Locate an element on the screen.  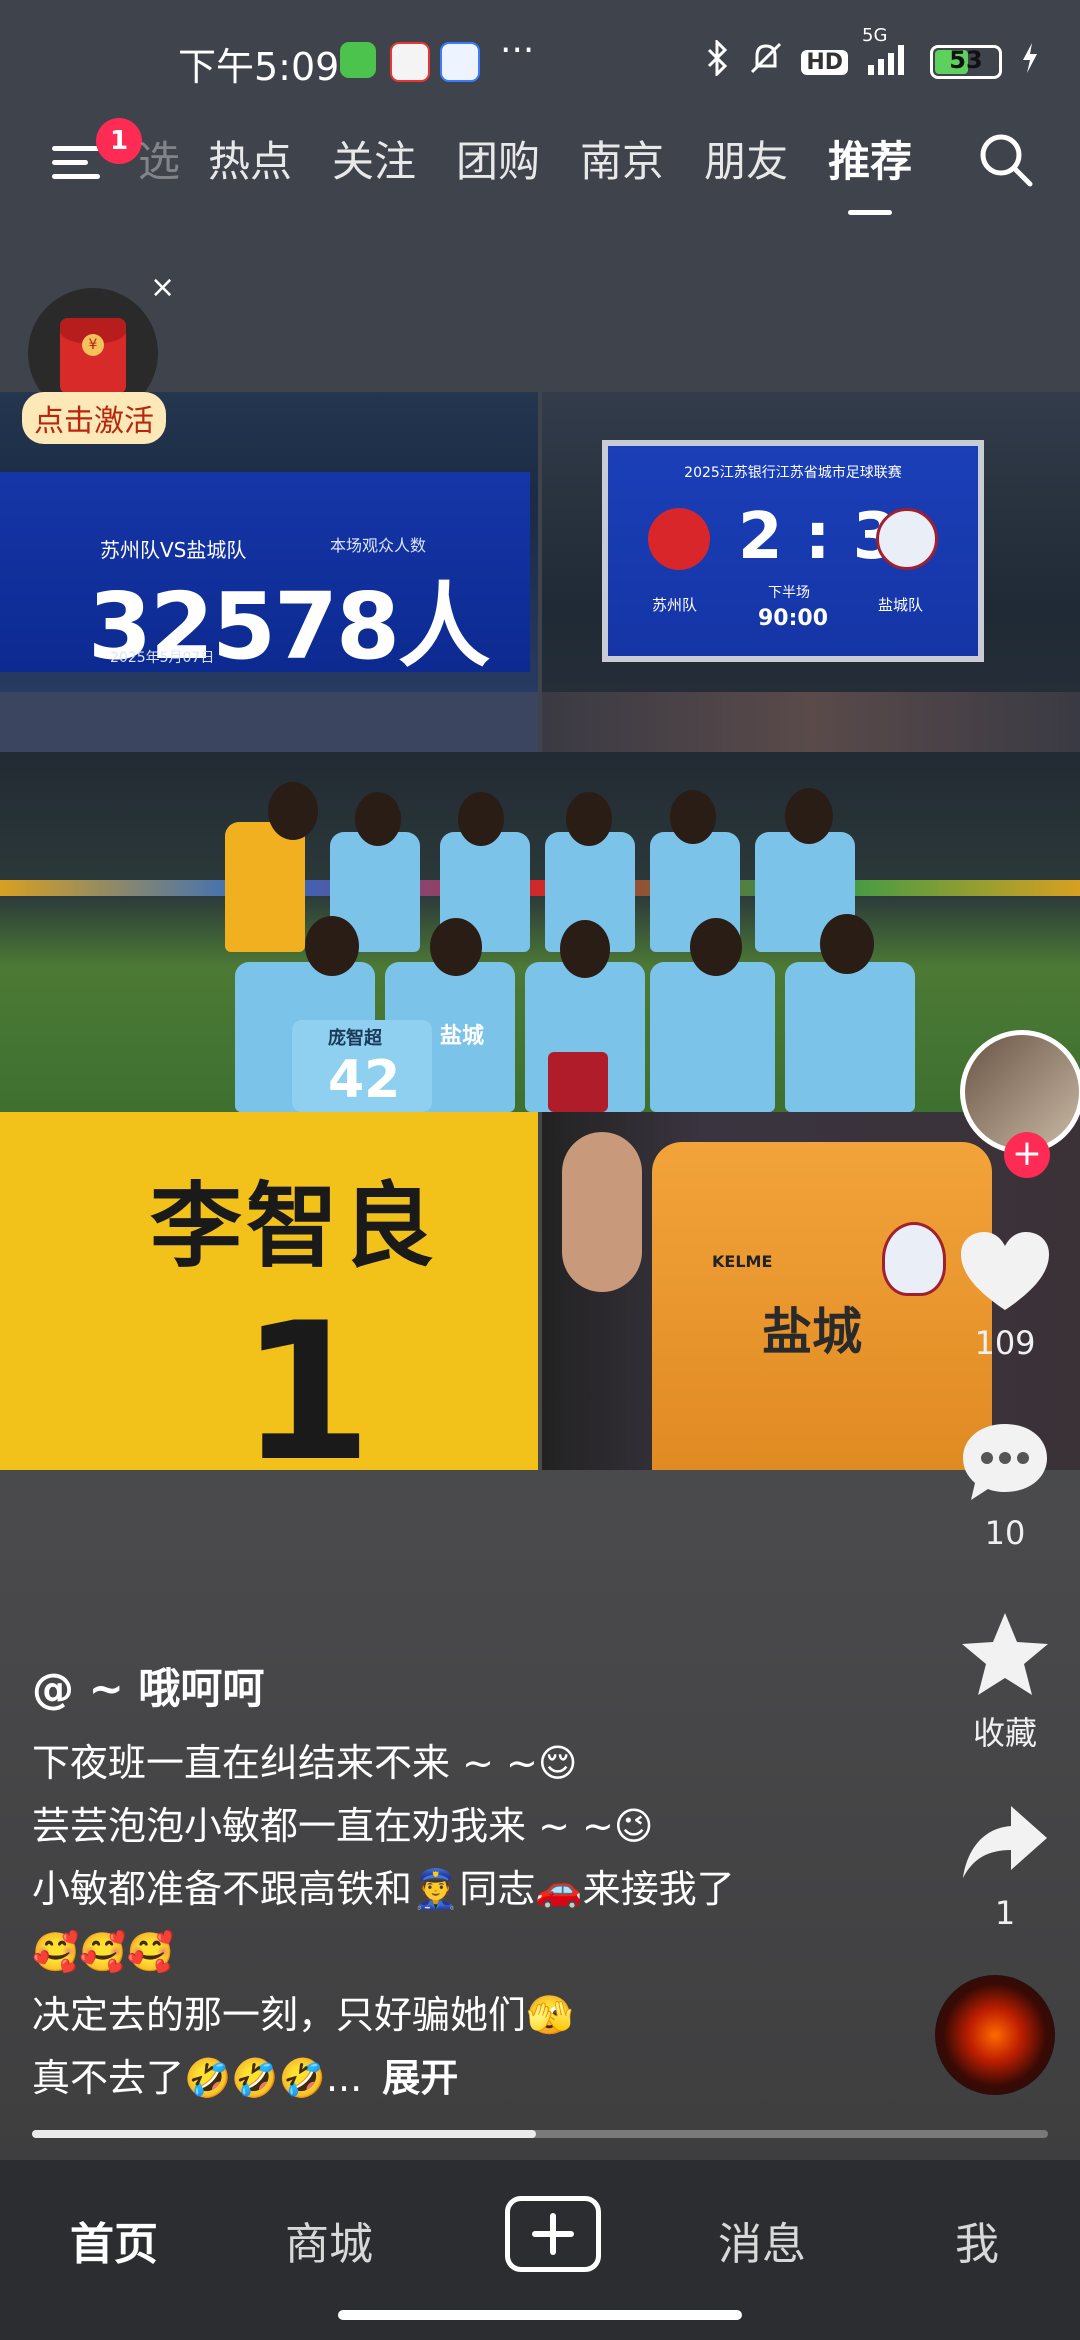
status-time: 下午5:09 is located at coordinates (259, 67).